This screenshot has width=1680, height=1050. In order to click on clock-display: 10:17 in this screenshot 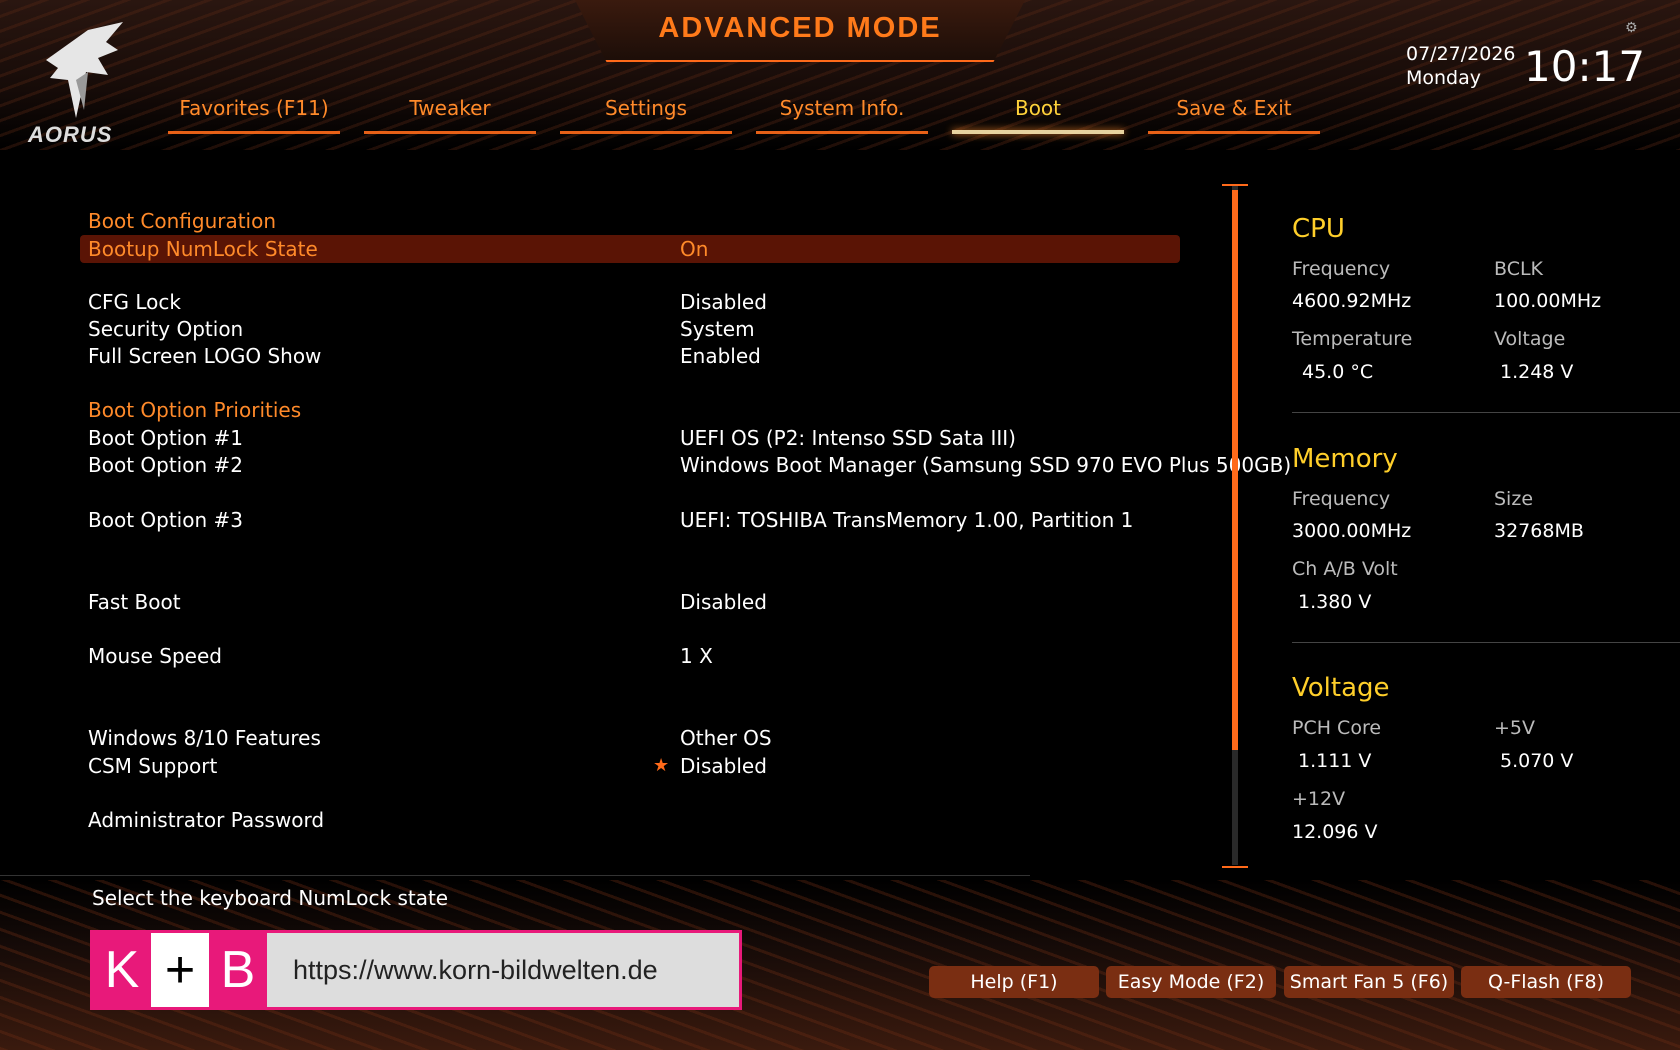, I will do `click(1585, 66)`.